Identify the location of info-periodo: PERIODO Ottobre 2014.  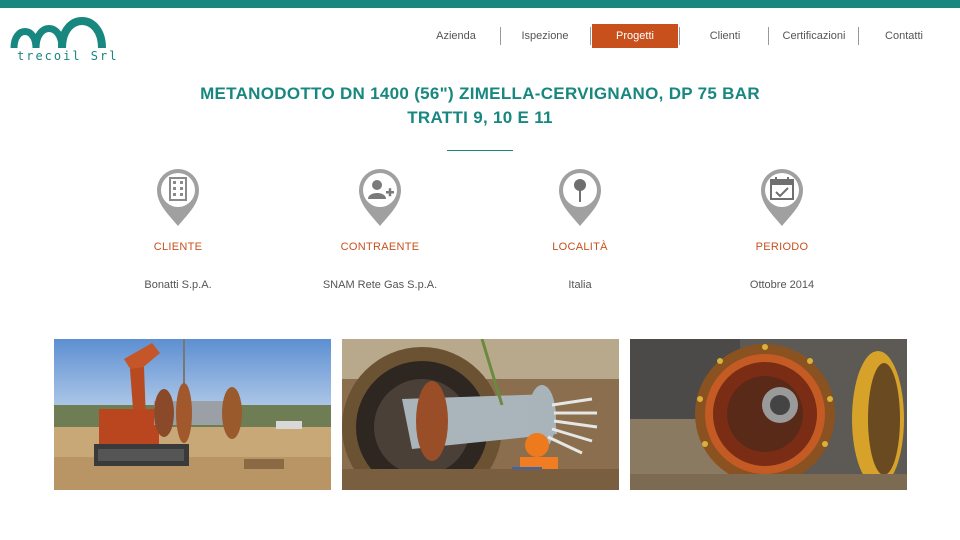
(782, 228).